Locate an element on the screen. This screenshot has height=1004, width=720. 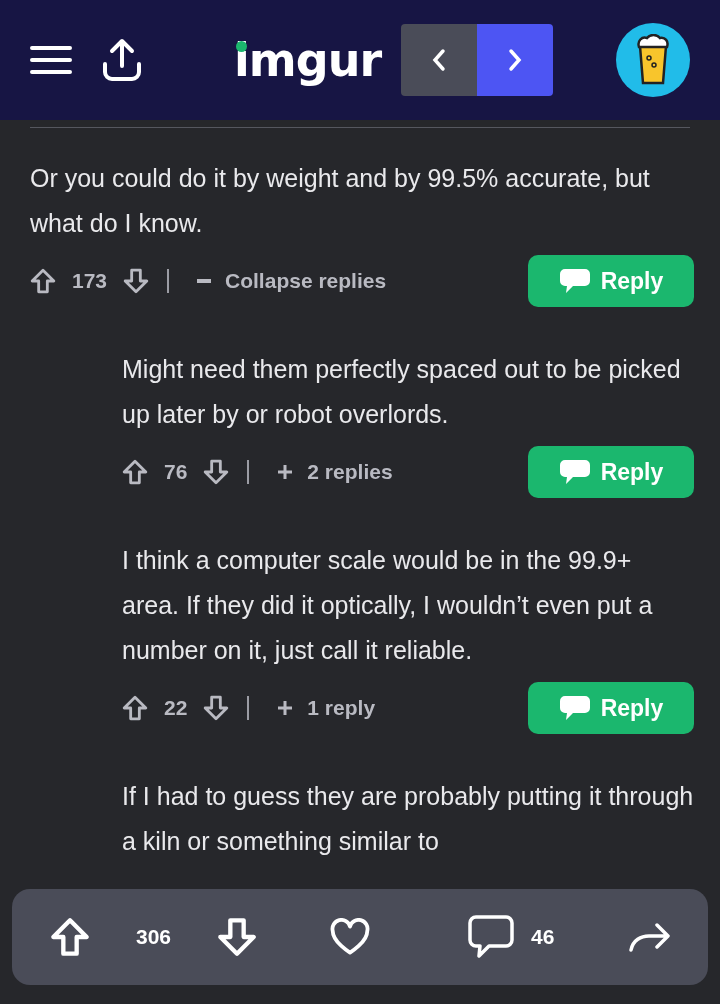
vote-count: 76 is located at coordinates (176, 472).